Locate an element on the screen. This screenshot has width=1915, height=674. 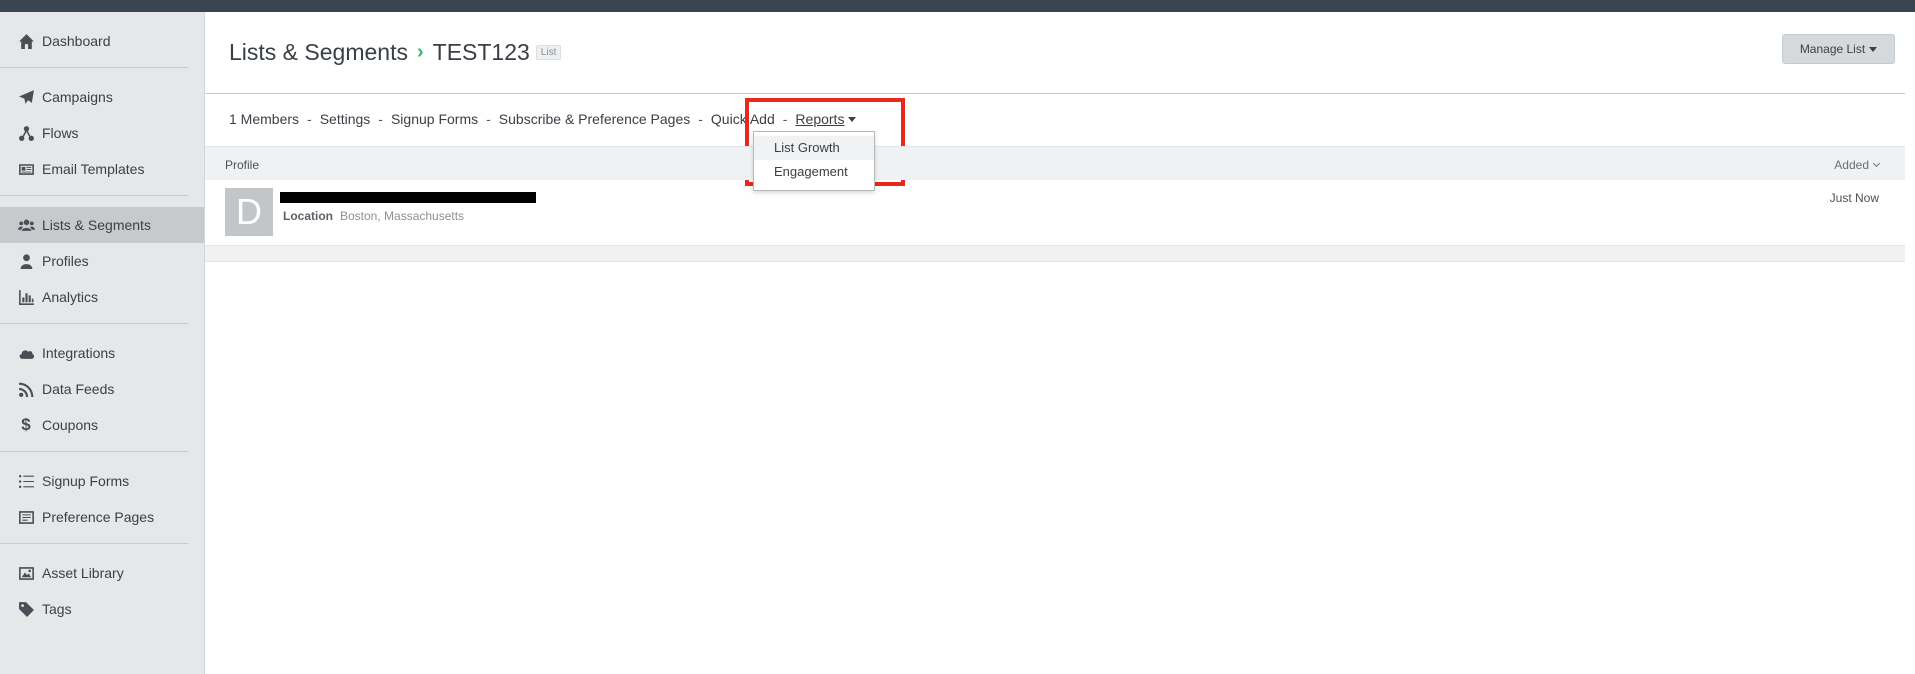
form-icon is located at coordinates (26, 517).